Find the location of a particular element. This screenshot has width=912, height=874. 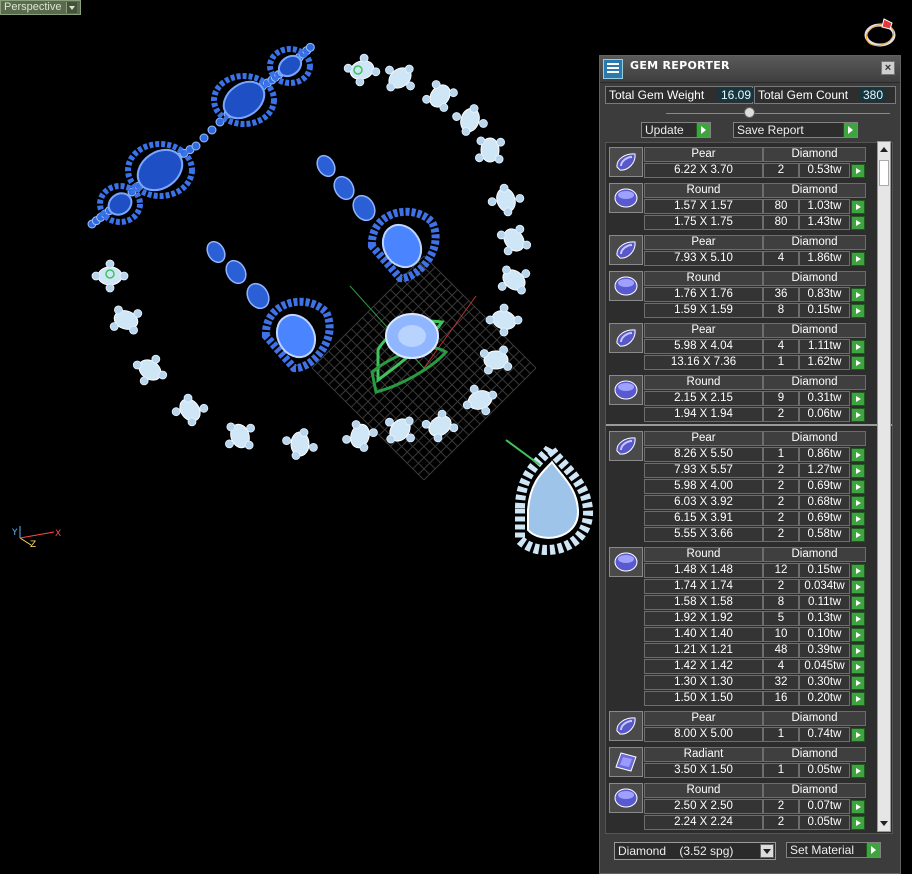

gem-group: Pear Diamond 8.00 X 5.00 1 0.74tw is located at coordinates (740, 727).